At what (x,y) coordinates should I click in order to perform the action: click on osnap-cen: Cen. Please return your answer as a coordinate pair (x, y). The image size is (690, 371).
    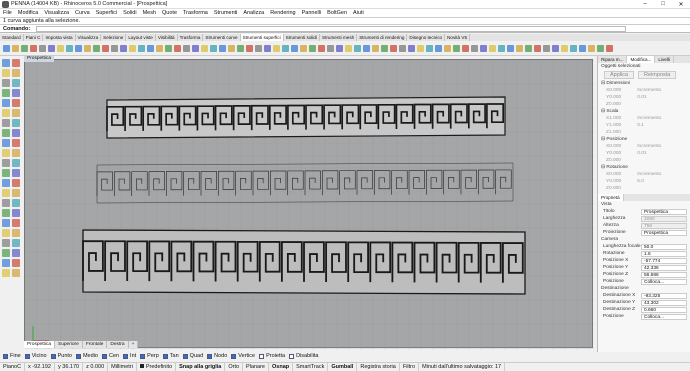
    Looking at the image, I should click on (110, 356).